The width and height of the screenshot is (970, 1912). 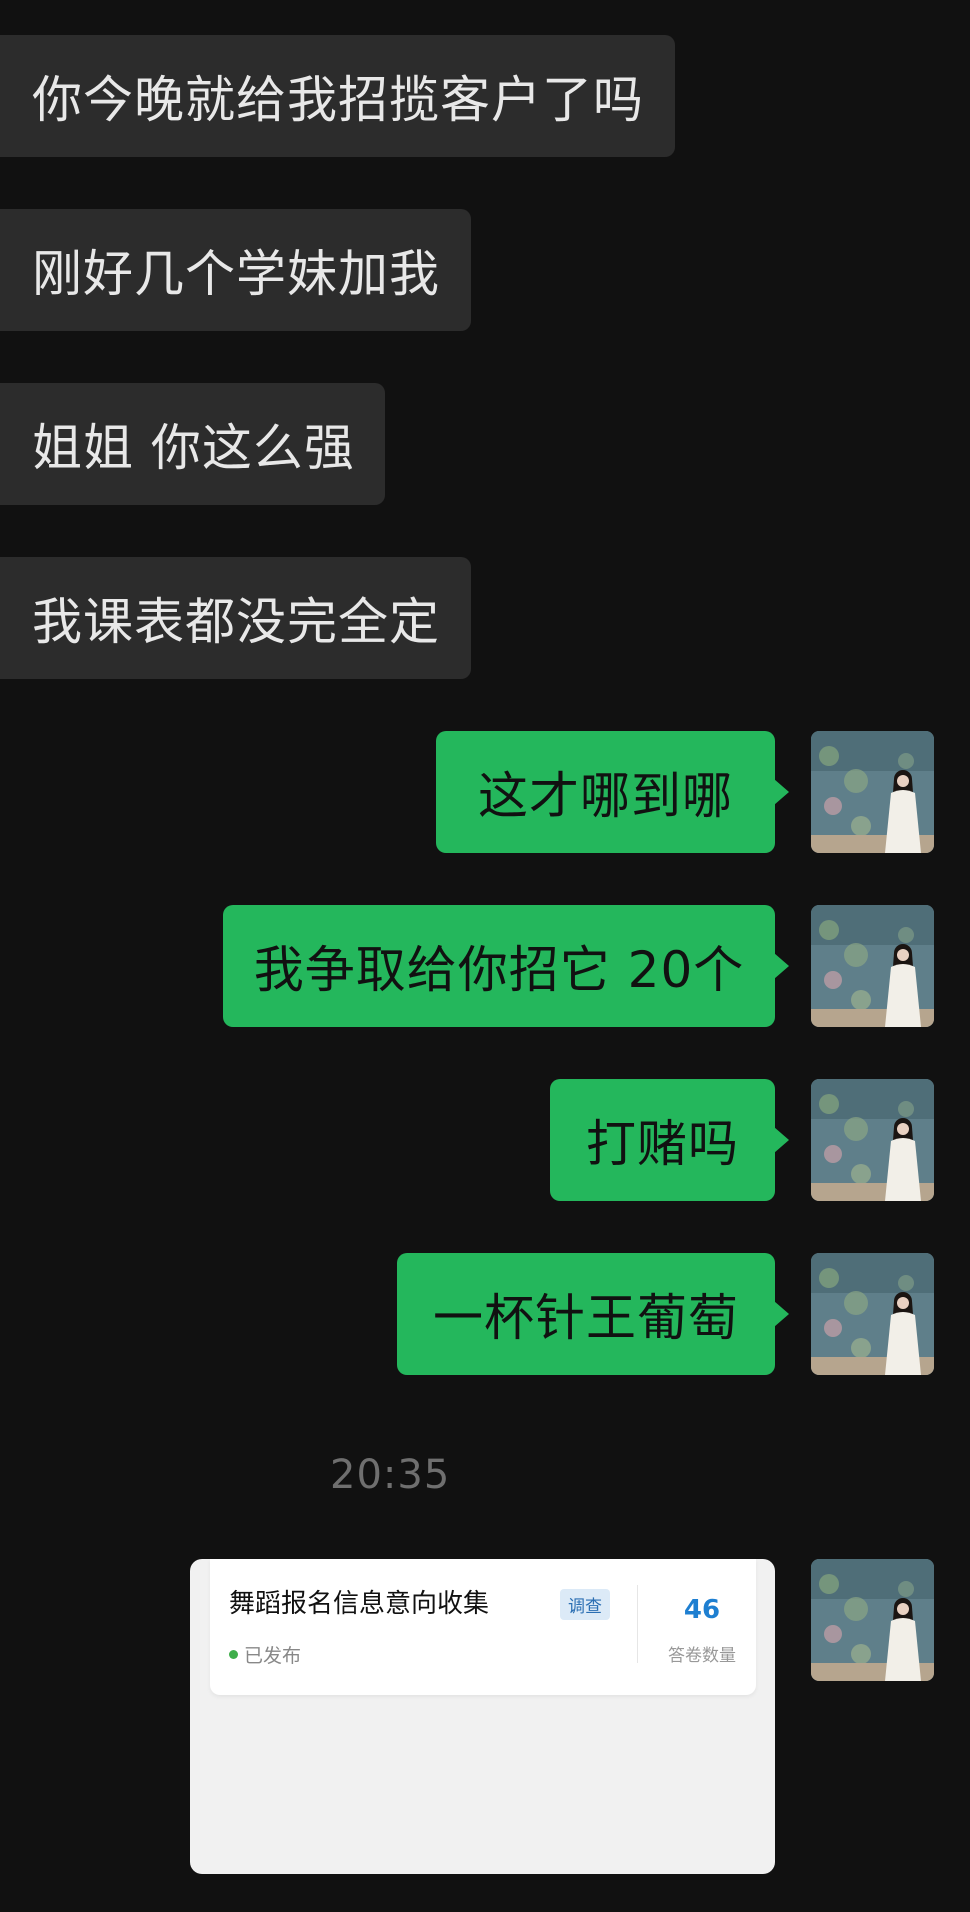 I want to click on message-text: 姐姐 你这么强, so click(x=193, y=448).